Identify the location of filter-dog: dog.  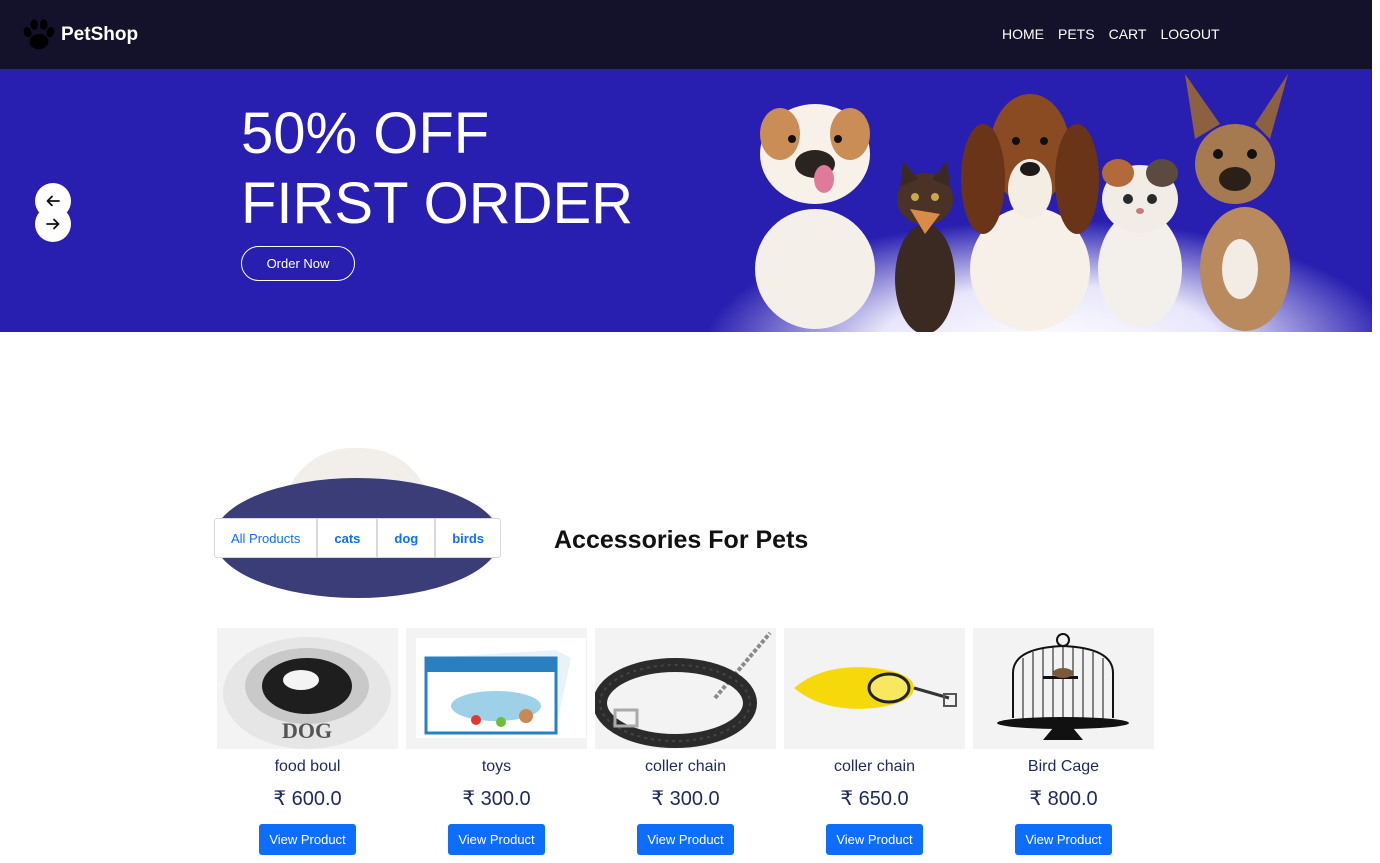
(406, 538).